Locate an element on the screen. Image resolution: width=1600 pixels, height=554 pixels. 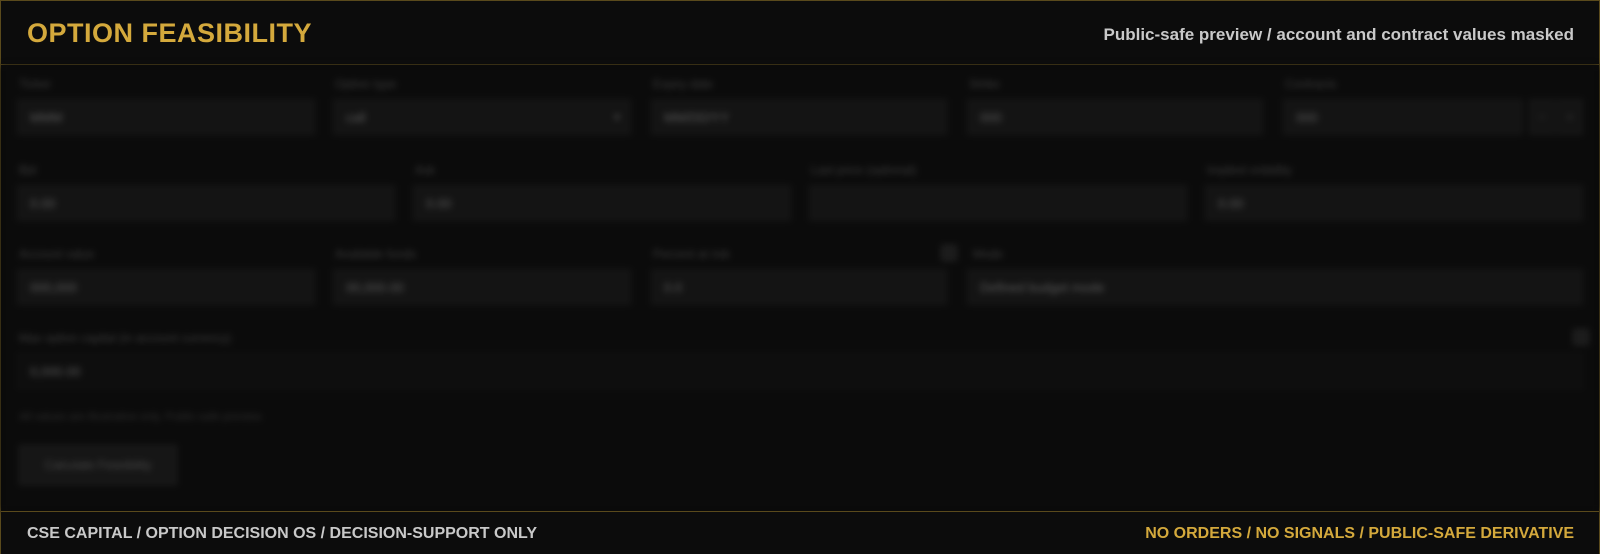
page-title: OPTION FEASIBILITY is located at coordinates (170, 33).